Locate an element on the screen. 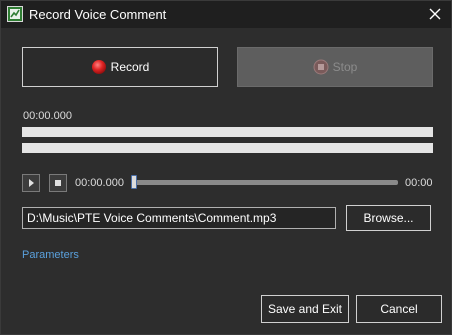  stop-icon is located at coordinates (58, 183).